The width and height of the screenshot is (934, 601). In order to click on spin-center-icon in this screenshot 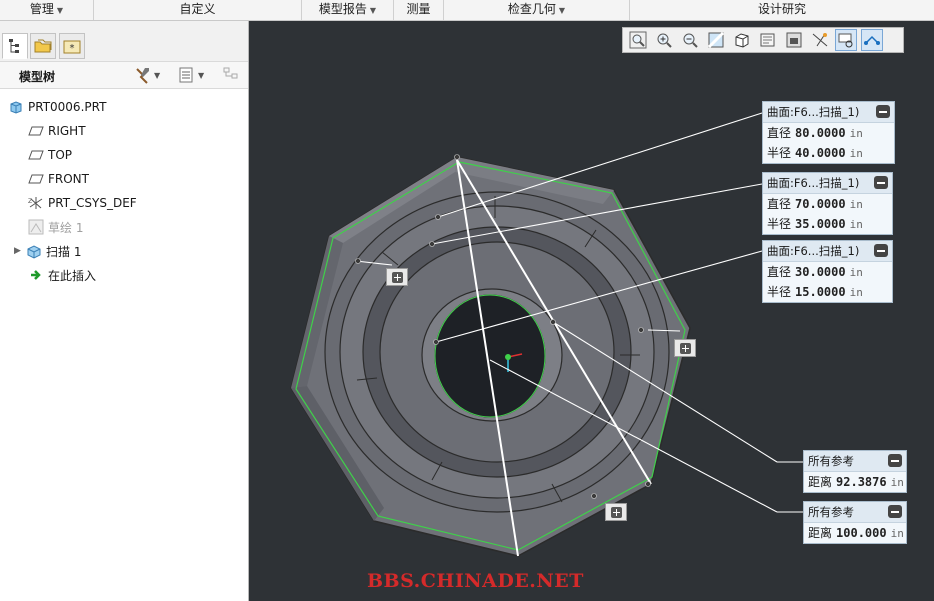, I will do `click(872, 40)`.